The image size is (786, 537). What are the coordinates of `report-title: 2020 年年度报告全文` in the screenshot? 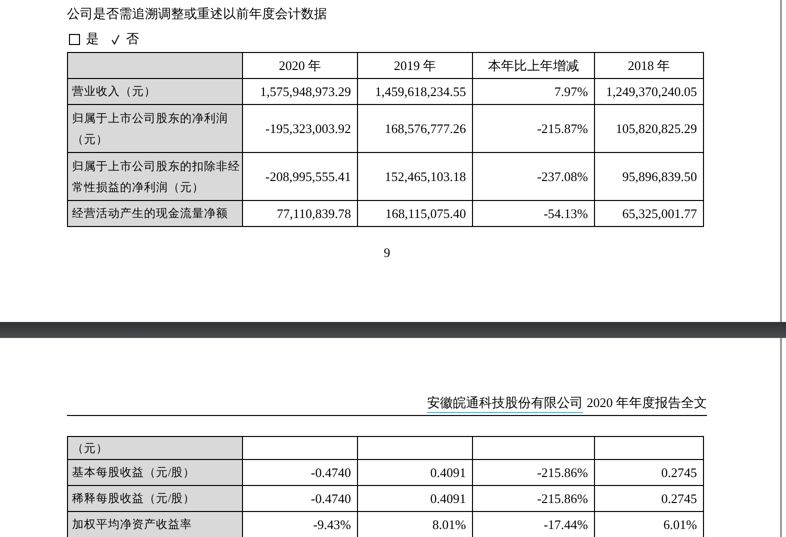 It's located at (646, 403).